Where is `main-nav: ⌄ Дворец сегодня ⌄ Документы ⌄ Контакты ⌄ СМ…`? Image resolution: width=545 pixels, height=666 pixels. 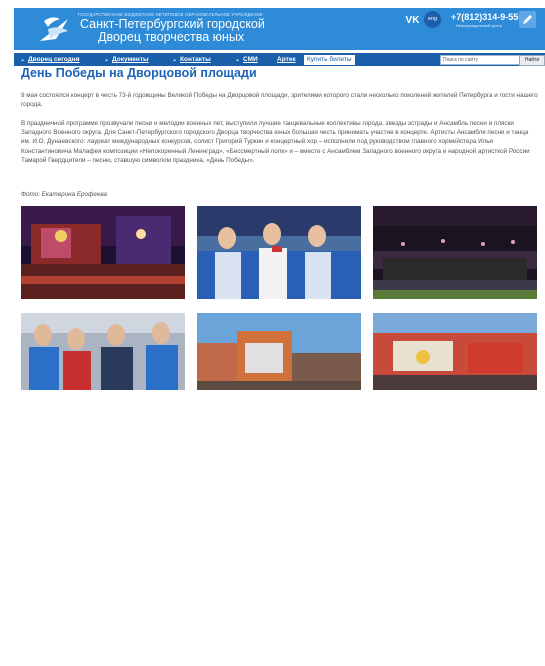 main-nav: ⌄ Дворец сегодня ⌄ Документы ⌄ Контакты ⌄ СМ… is located at coordinates (279, 59).